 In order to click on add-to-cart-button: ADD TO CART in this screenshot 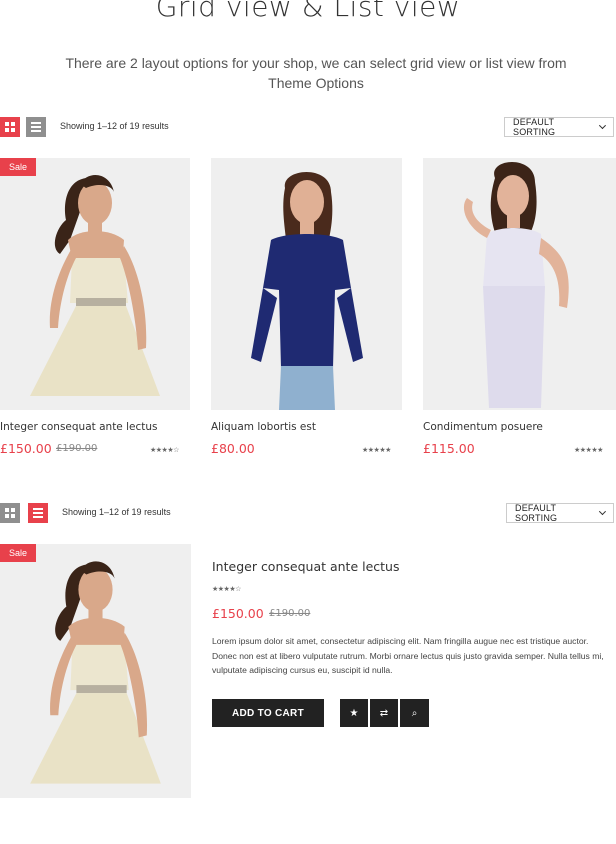, I will do `click(268, 713)`.